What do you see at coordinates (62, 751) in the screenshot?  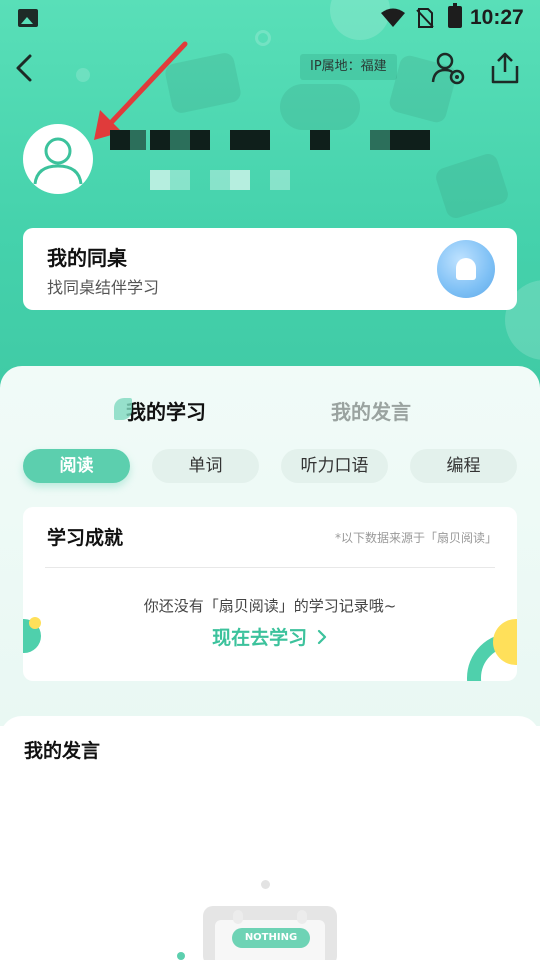 I see `my-posts-title: 我的发言` at bounding box center [62, 751].